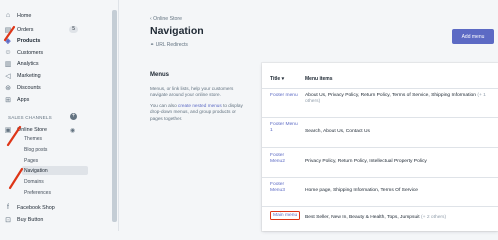  Describe the element at coordinates (30, 219) in the screenshot. I see `sidebar-item-label: Buy Button` at that location.